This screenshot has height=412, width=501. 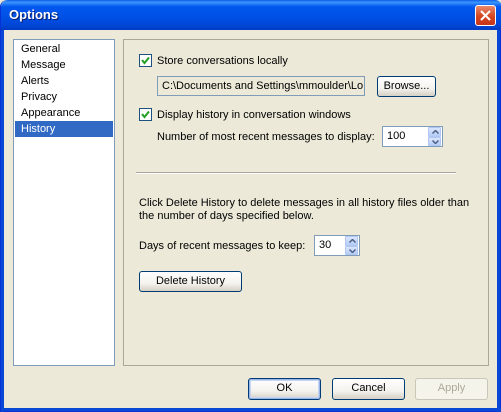 What do you see at coordinates (368, 389) in the screenshot?
I see `cancel-button: Cancel` at bounding box center [368, 389].